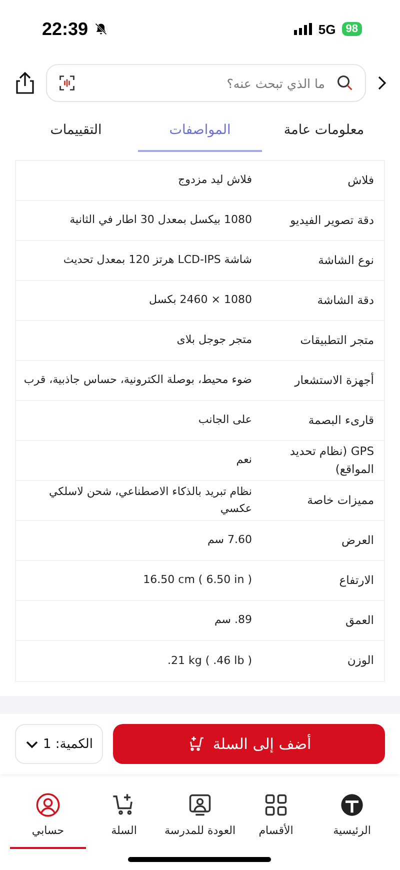 The height and width of the screenshot is (870, 400). Describe the element at coordinates (341, 420) in the screenshot. I see `spec-label: قارىء البصمة` at that location.